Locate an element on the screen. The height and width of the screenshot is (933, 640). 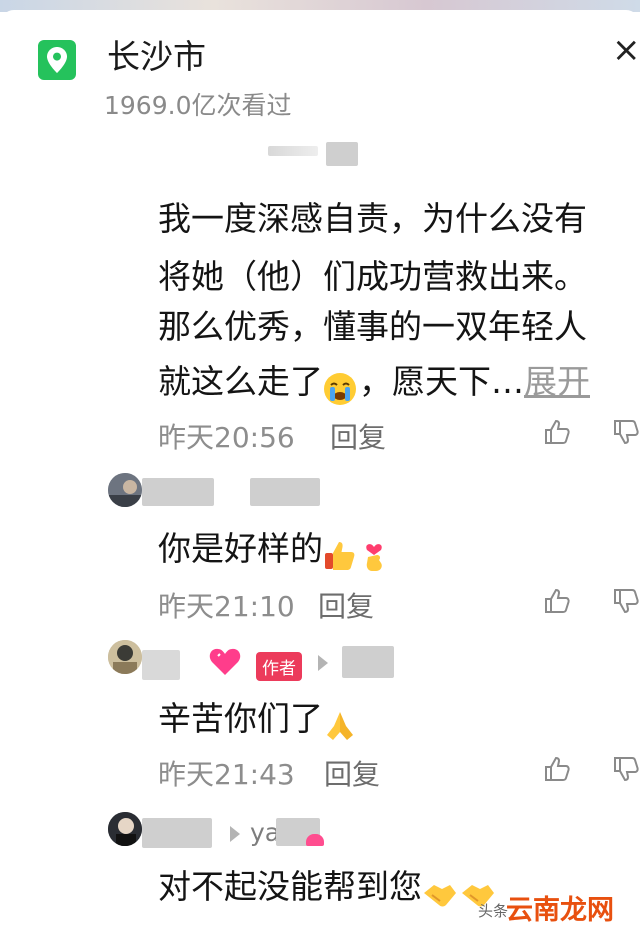
thumbs-up-emoji is located at coordinates (341, 551).